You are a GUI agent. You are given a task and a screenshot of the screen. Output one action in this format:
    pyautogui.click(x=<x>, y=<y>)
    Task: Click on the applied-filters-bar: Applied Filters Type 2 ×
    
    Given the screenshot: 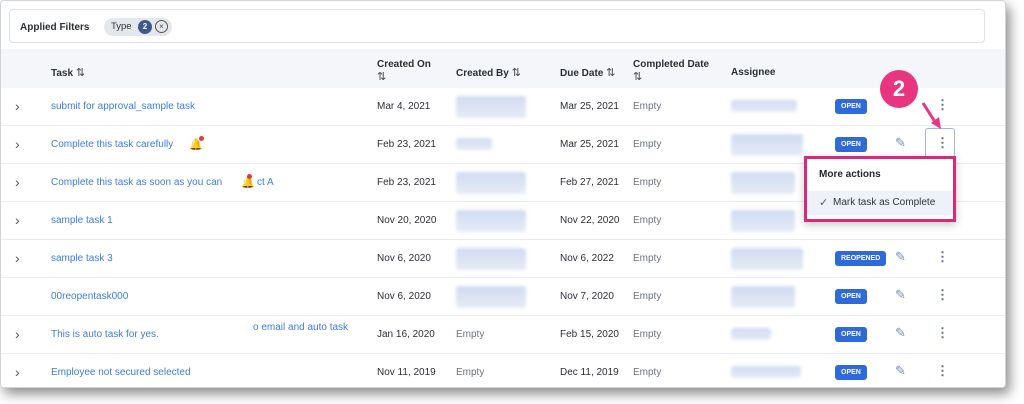 What is the action you would take?
    pyautogui.click(x=497, y=26)
    